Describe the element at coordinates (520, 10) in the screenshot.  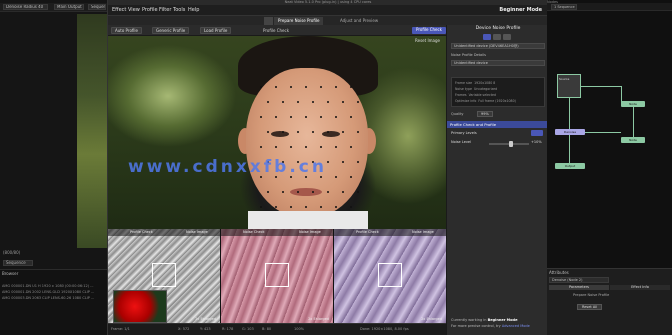
I see `mode-indicator: Beginner Mode` at that location.